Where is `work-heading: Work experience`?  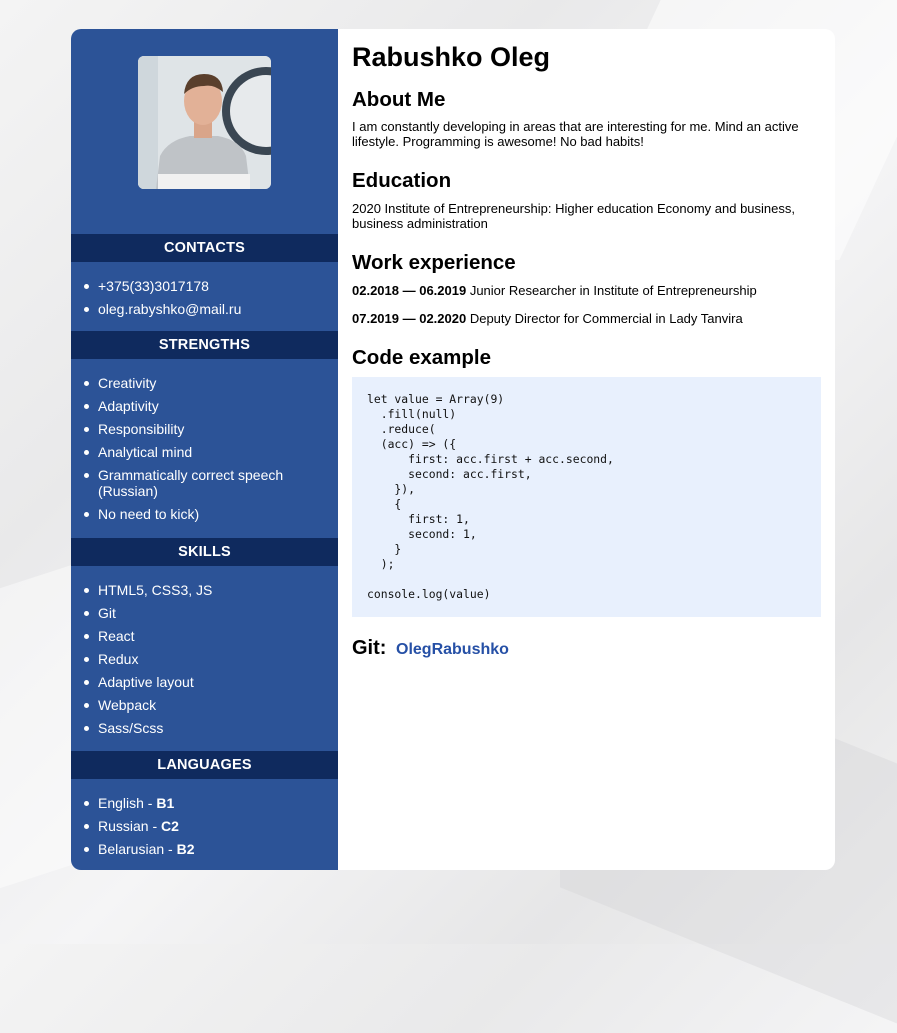
work-heading: Work experience is located at coordinates (434, 262).